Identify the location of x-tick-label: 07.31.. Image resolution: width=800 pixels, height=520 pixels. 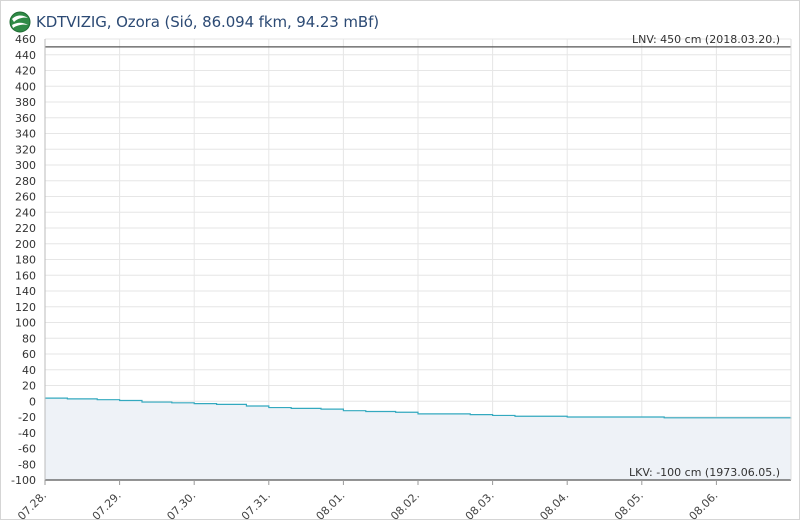
(256, 504).